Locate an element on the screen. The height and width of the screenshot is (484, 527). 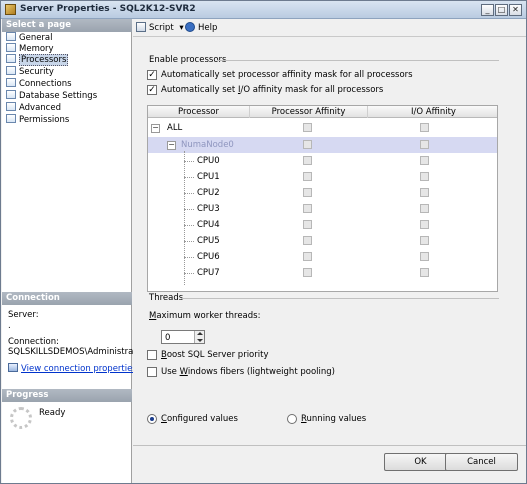
windows-fibers-checkbox is located at coordinates (152, 372).